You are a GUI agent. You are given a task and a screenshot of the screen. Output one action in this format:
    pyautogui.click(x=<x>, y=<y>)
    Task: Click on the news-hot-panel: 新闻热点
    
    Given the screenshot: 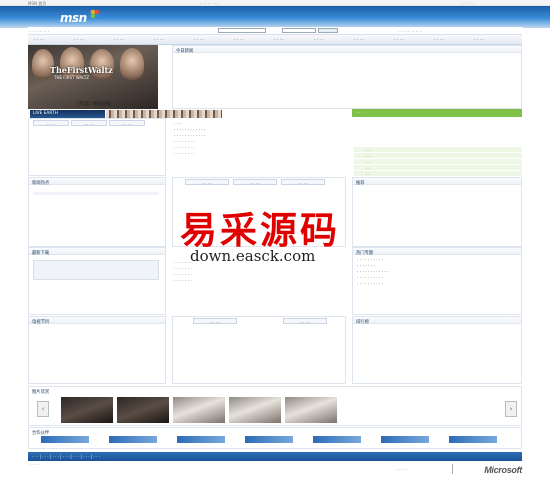 What is the action you would take?
    pyautogui.click(x=97, y=212)
    